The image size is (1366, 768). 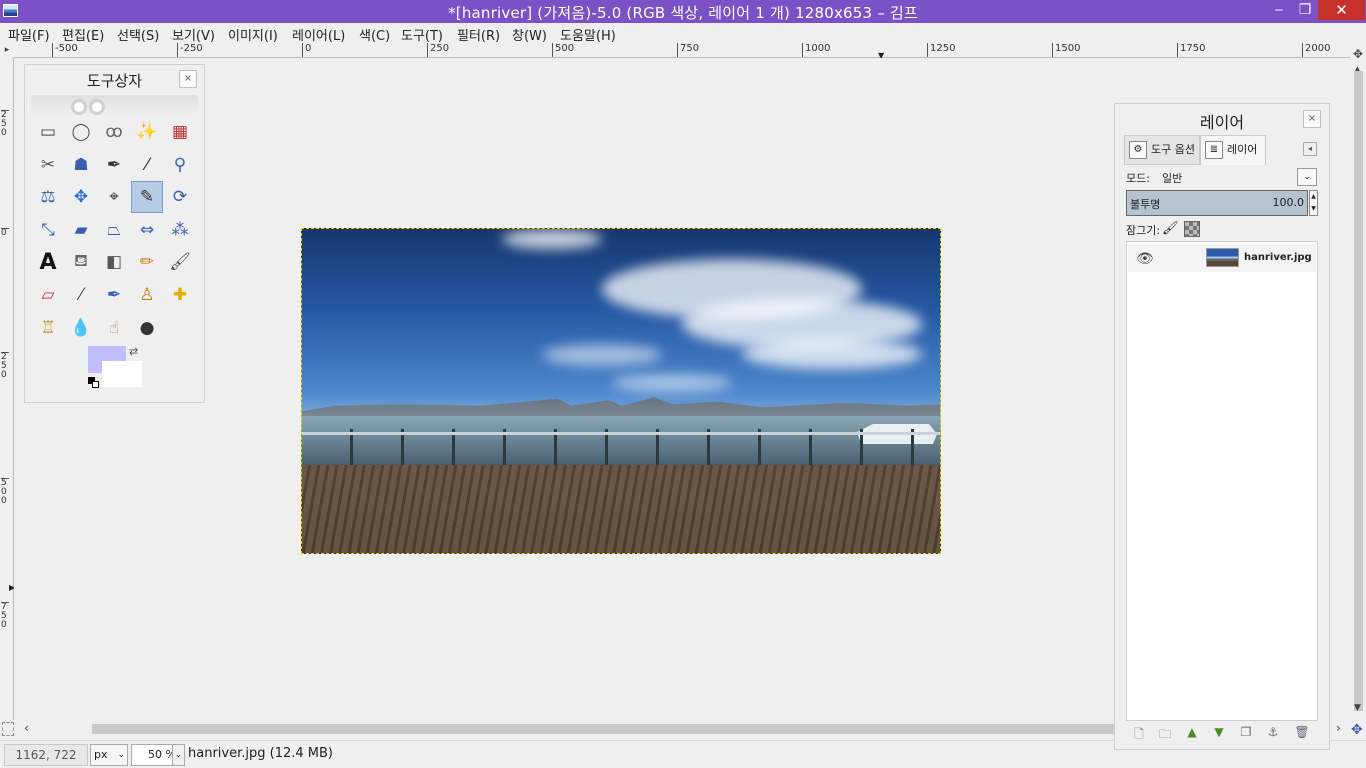 What do you see at coordinates (1313, 203) in the screenshot?
I see `opacity-spinner: ▲ ▼` at bounding box center [1313, 203].